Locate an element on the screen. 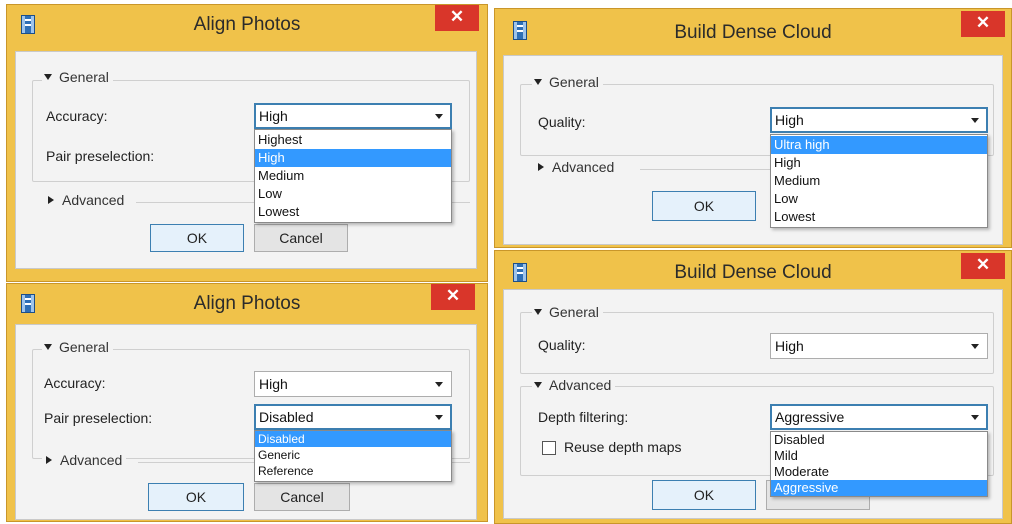 The image size is (1012, 524). pair-preselection-dropdown-list: Disabled Generic Reference is located at coordinates (353, 456).